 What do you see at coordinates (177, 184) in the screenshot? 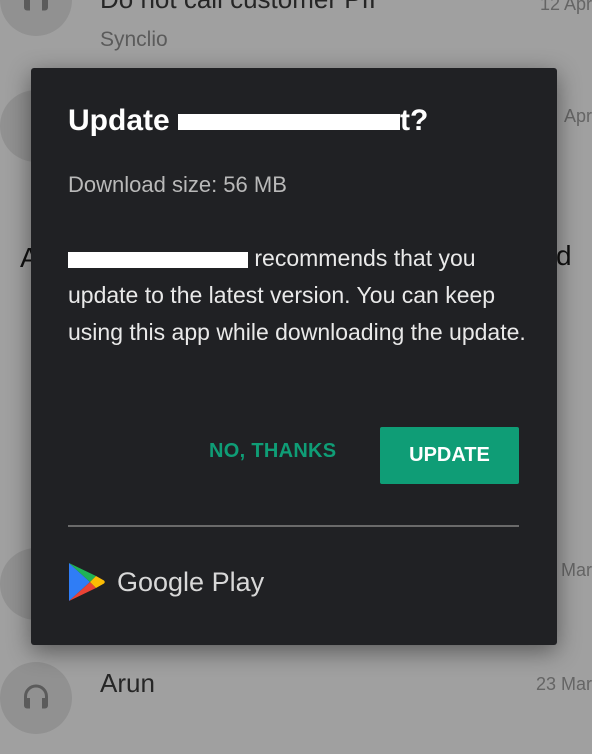
I see `download-size: Download size: 56 MB` at bounding box center [177, 184].